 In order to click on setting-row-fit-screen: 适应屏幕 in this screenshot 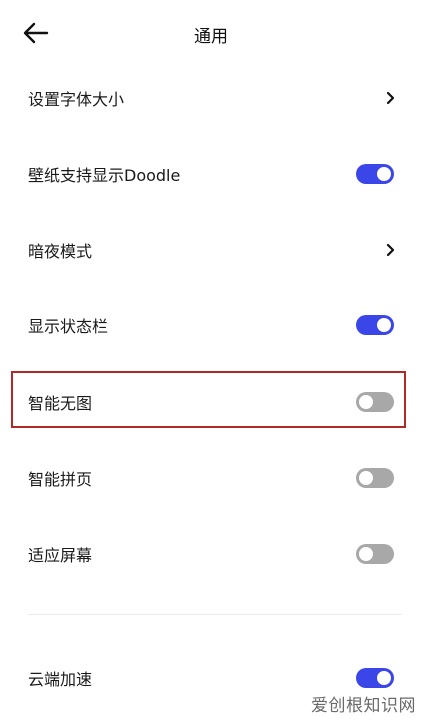, I will do `click(211, 554)`.